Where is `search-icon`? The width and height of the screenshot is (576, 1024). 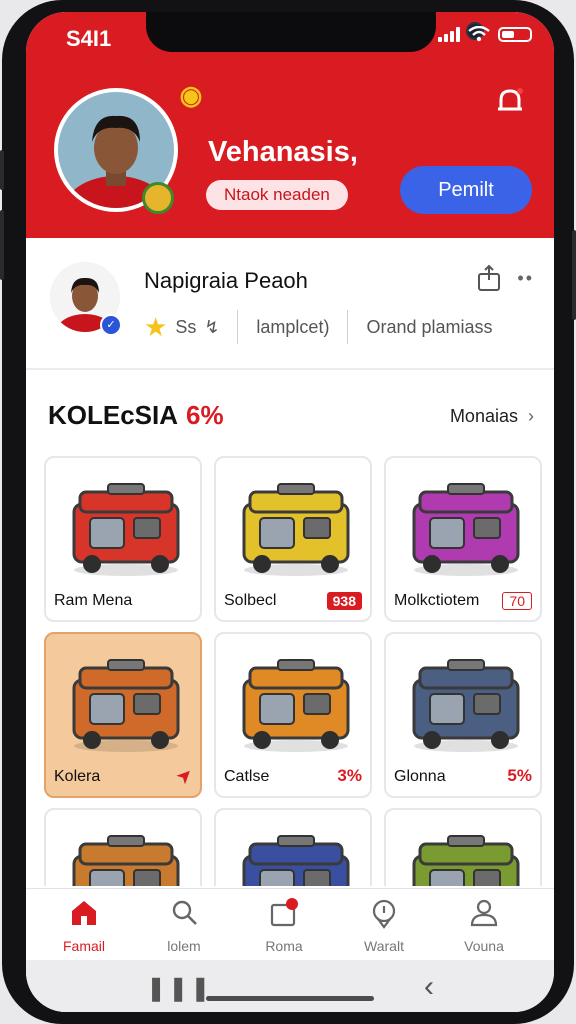 search-icon is located at coordinates (184, 912).